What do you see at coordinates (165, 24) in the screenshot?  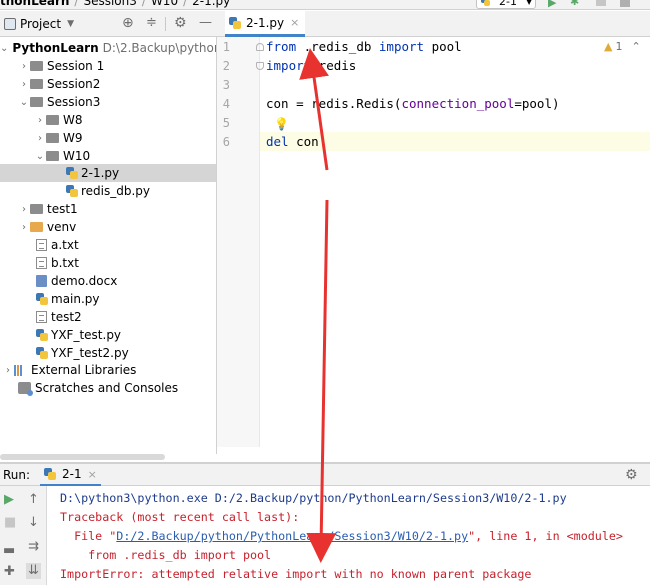 I see `divider` at bounding box center [165, 24].